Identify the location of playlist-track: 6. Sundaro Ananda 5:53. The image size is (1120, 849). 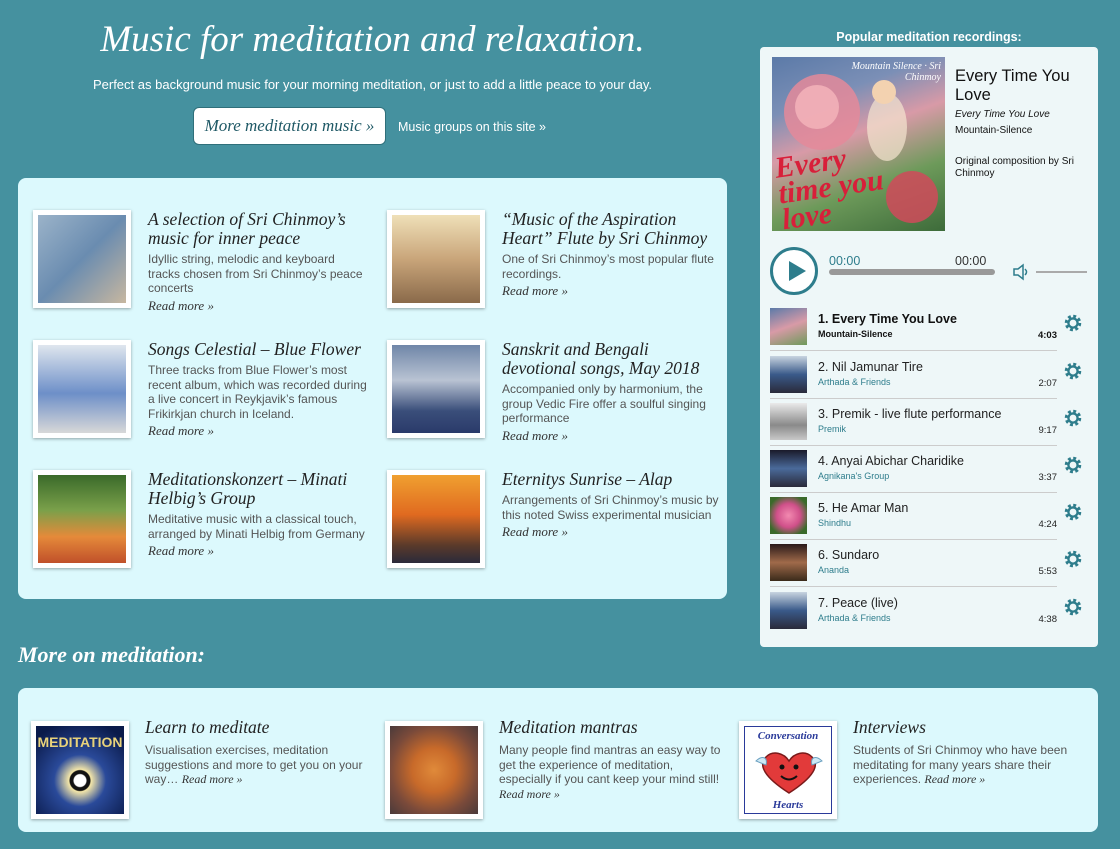
(935, 566).